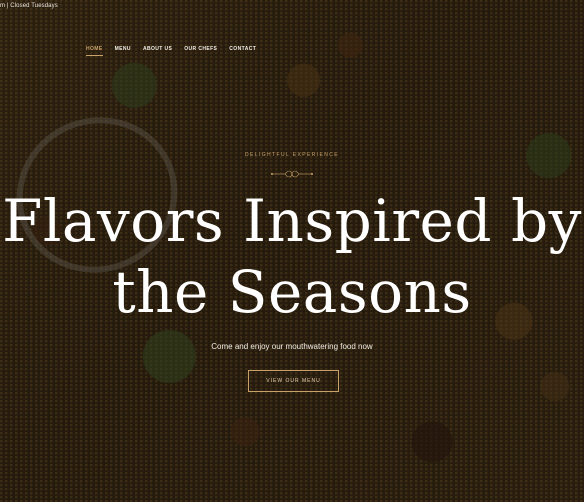 The width and height of the screenshot is (584, 502). What do you see at coordinates (292, 221) in the screenshot?
I see `headline-line-1: Flavors Inspired by` at bounding box center [292, 221].